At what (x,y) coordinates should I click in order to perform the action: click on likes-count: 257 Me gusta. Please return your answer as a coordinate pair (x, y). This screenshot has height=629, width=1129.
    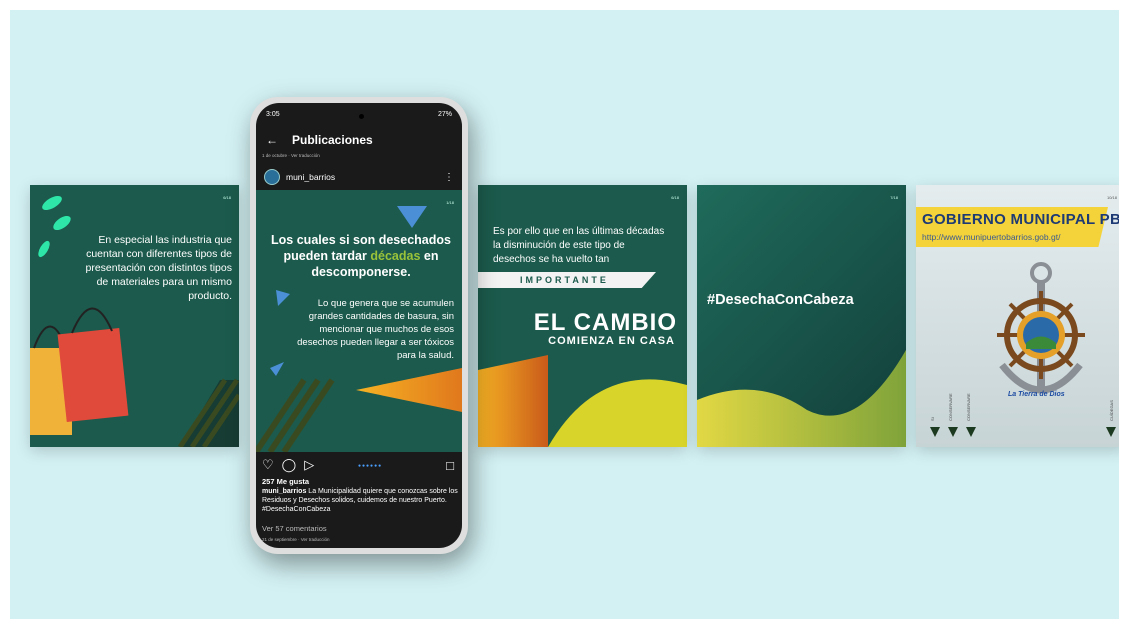
    Looking at the image, I should click on (285, 481).